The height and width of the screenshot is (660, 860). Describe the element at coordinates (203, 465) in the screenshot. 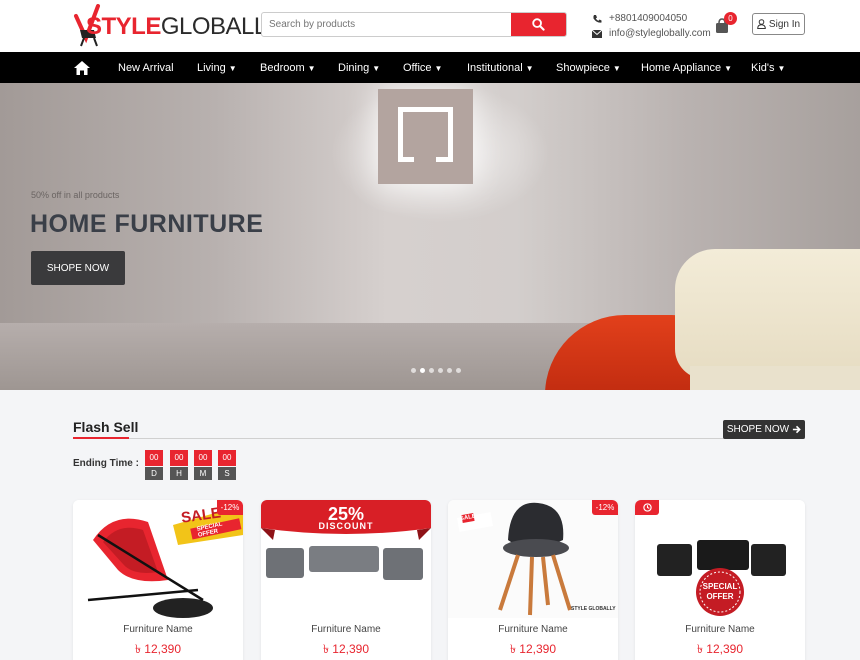

I see `countdown-minutes: 00 M` at that location.